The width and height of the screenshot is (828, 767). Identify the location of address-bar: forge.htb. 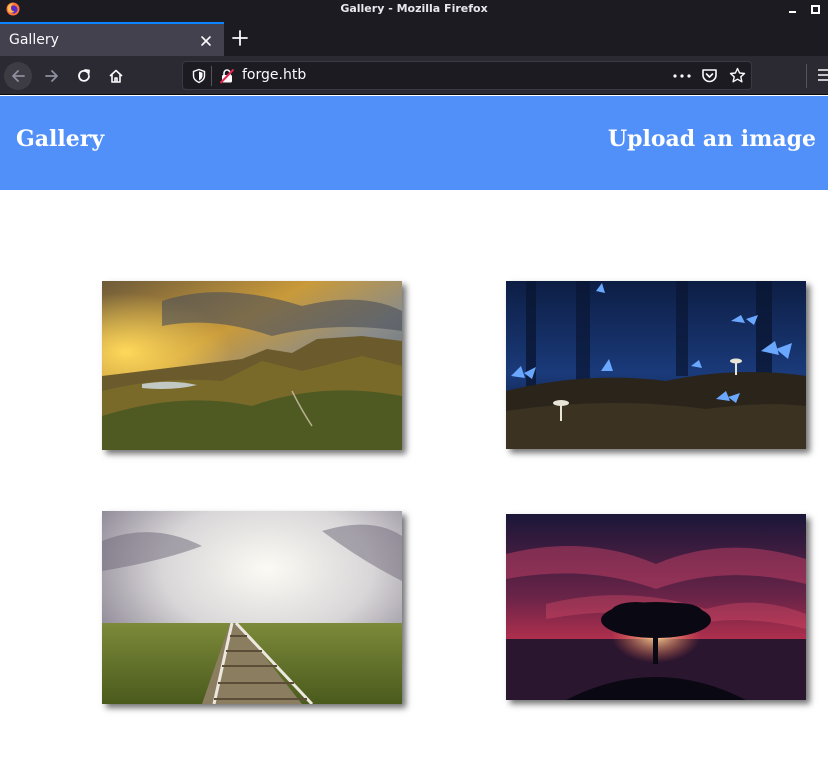
(467, 75).